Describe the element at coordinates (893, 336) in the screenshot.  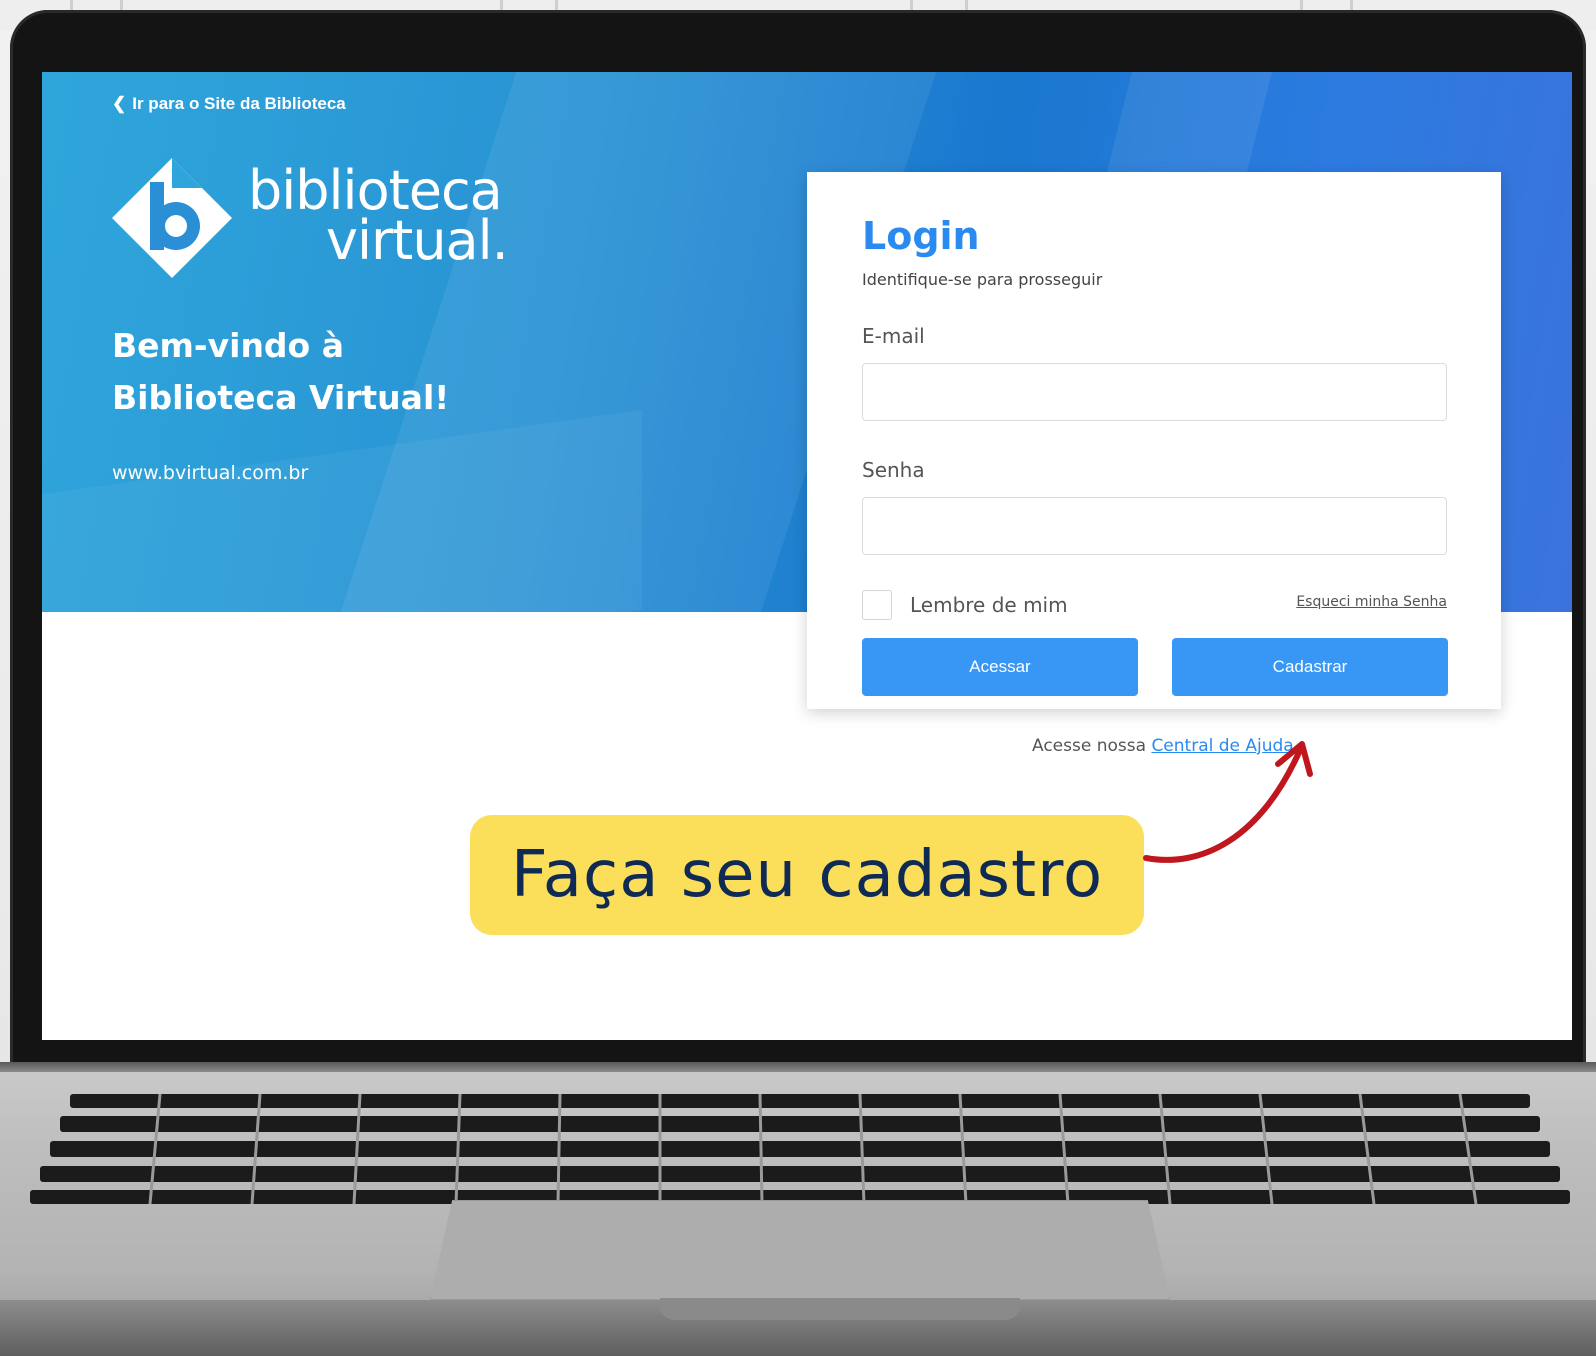
I see `email-label: E-mail` at that location.